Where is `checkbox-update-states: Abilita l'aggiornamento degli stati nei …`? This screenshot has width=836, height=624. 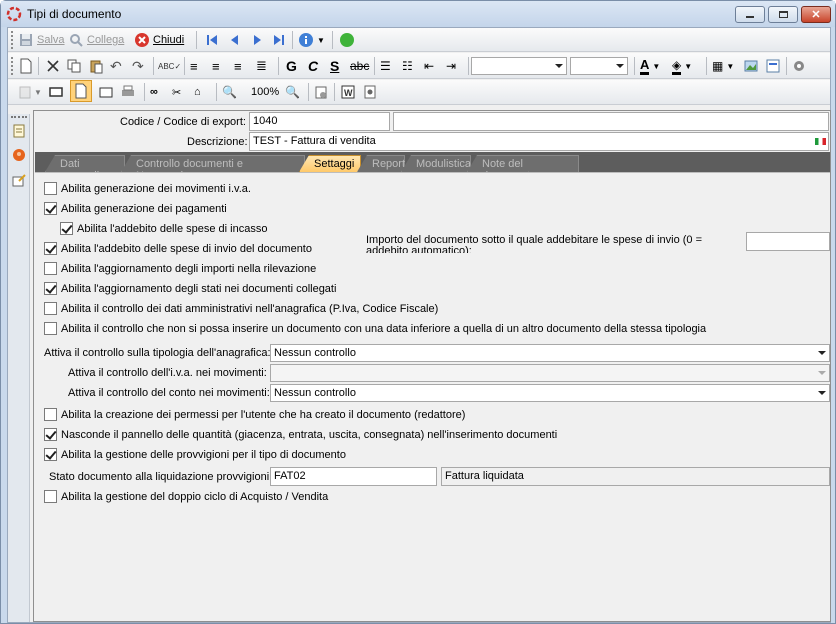
checkbox-update-states: Abilita l'aggiornamento degli stati nei … is located at coordinates (190, 288).